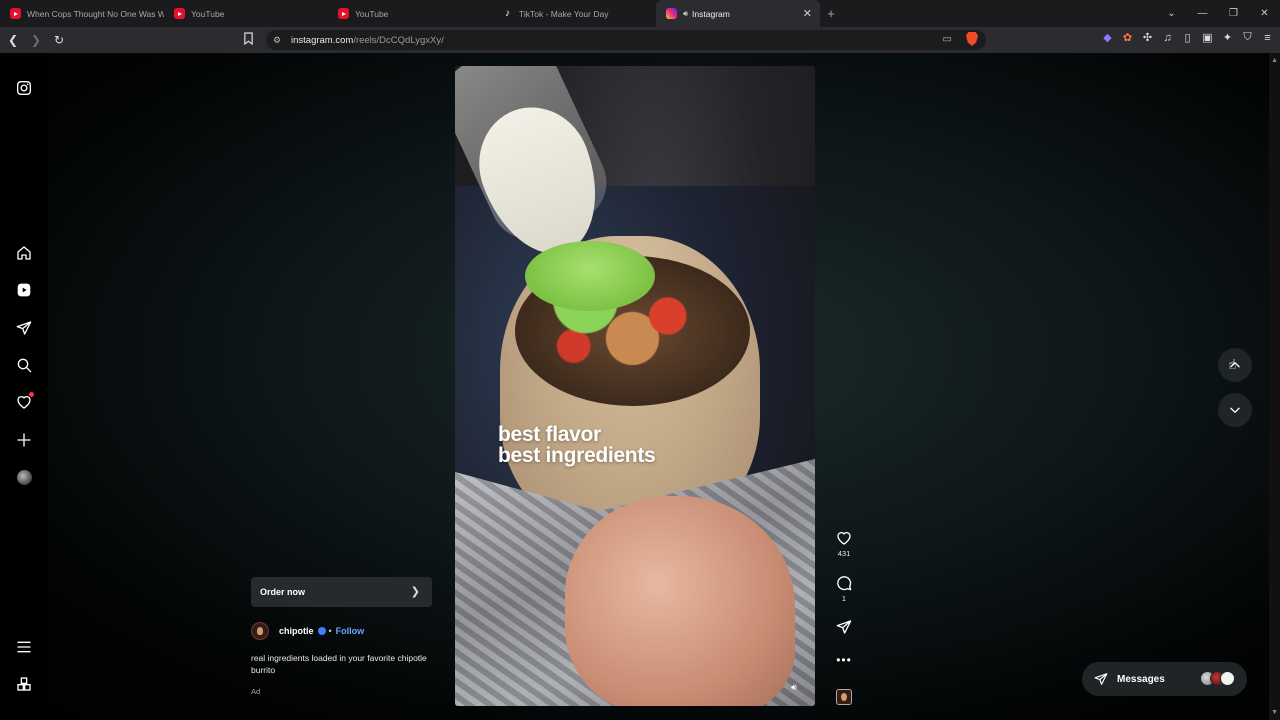 Image resolution: width=1280 pixels, height=720 pixels. I want to click on next-reel-button, so click(1235, 410).